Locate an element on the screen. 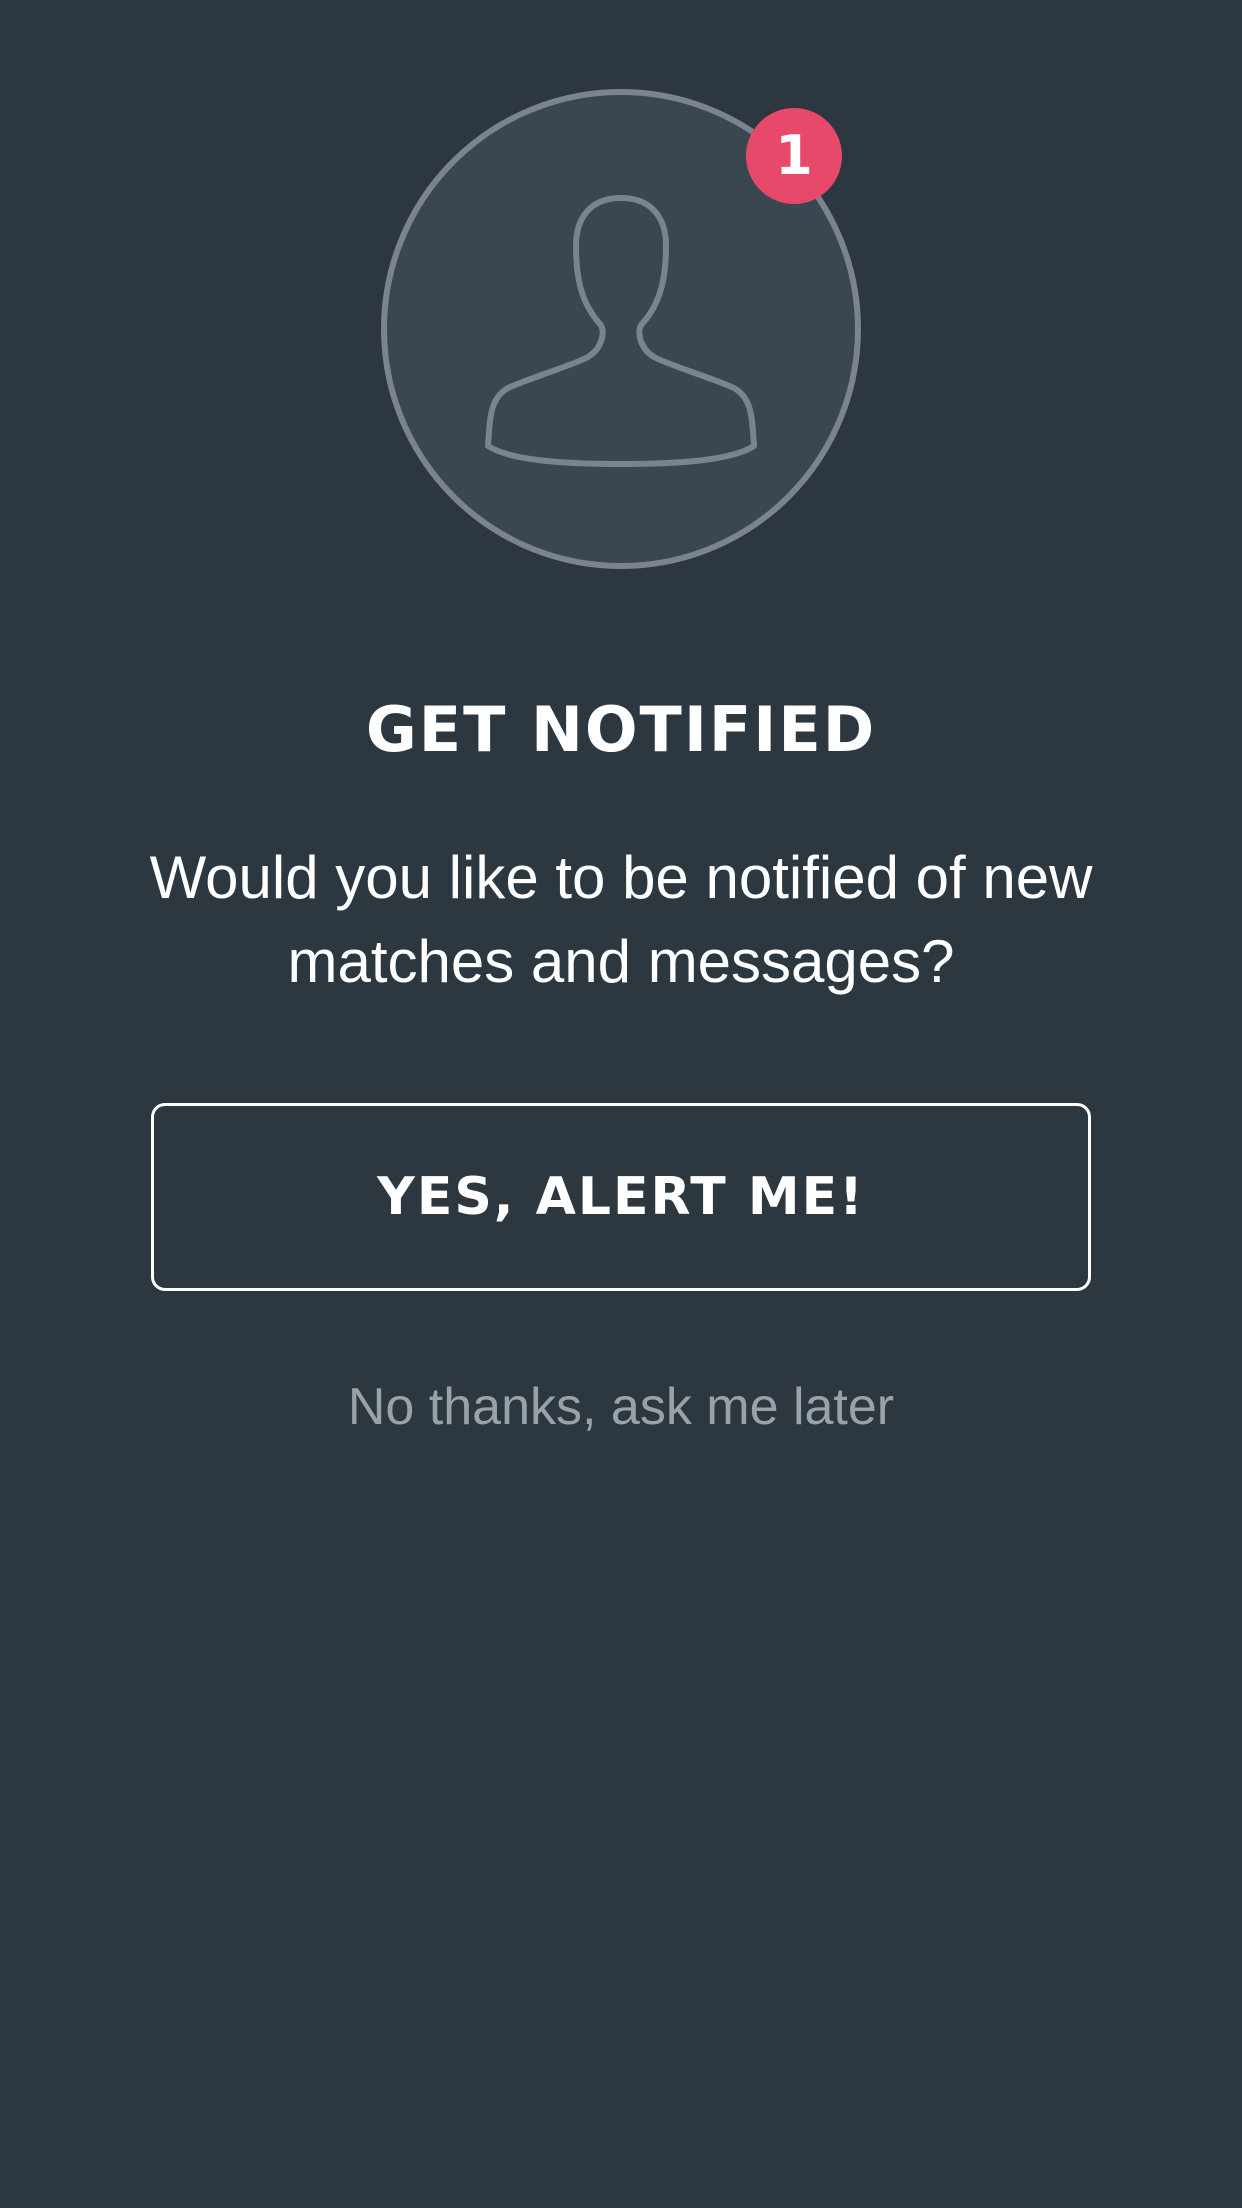  notification-count-badge: 1 is located at coordinates (794, 156).